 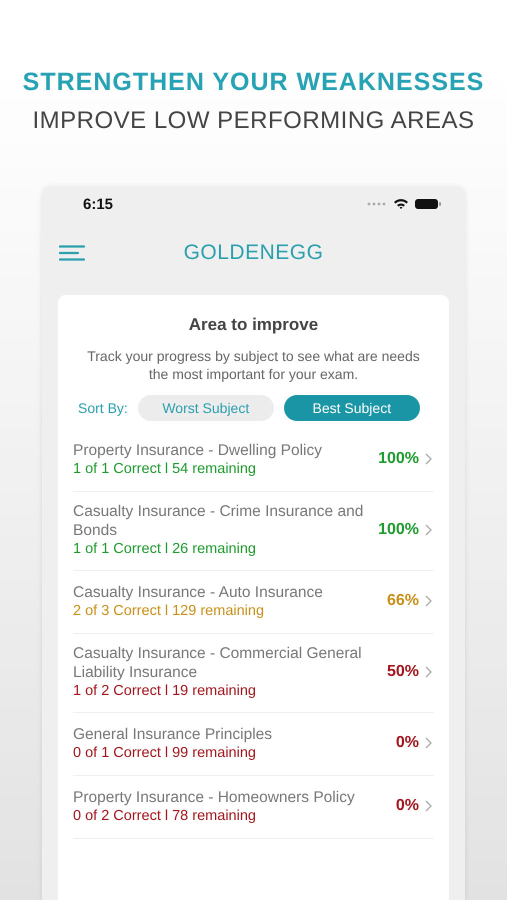 I want to click on subject-percent: 50%, so click(x=402, y=672).